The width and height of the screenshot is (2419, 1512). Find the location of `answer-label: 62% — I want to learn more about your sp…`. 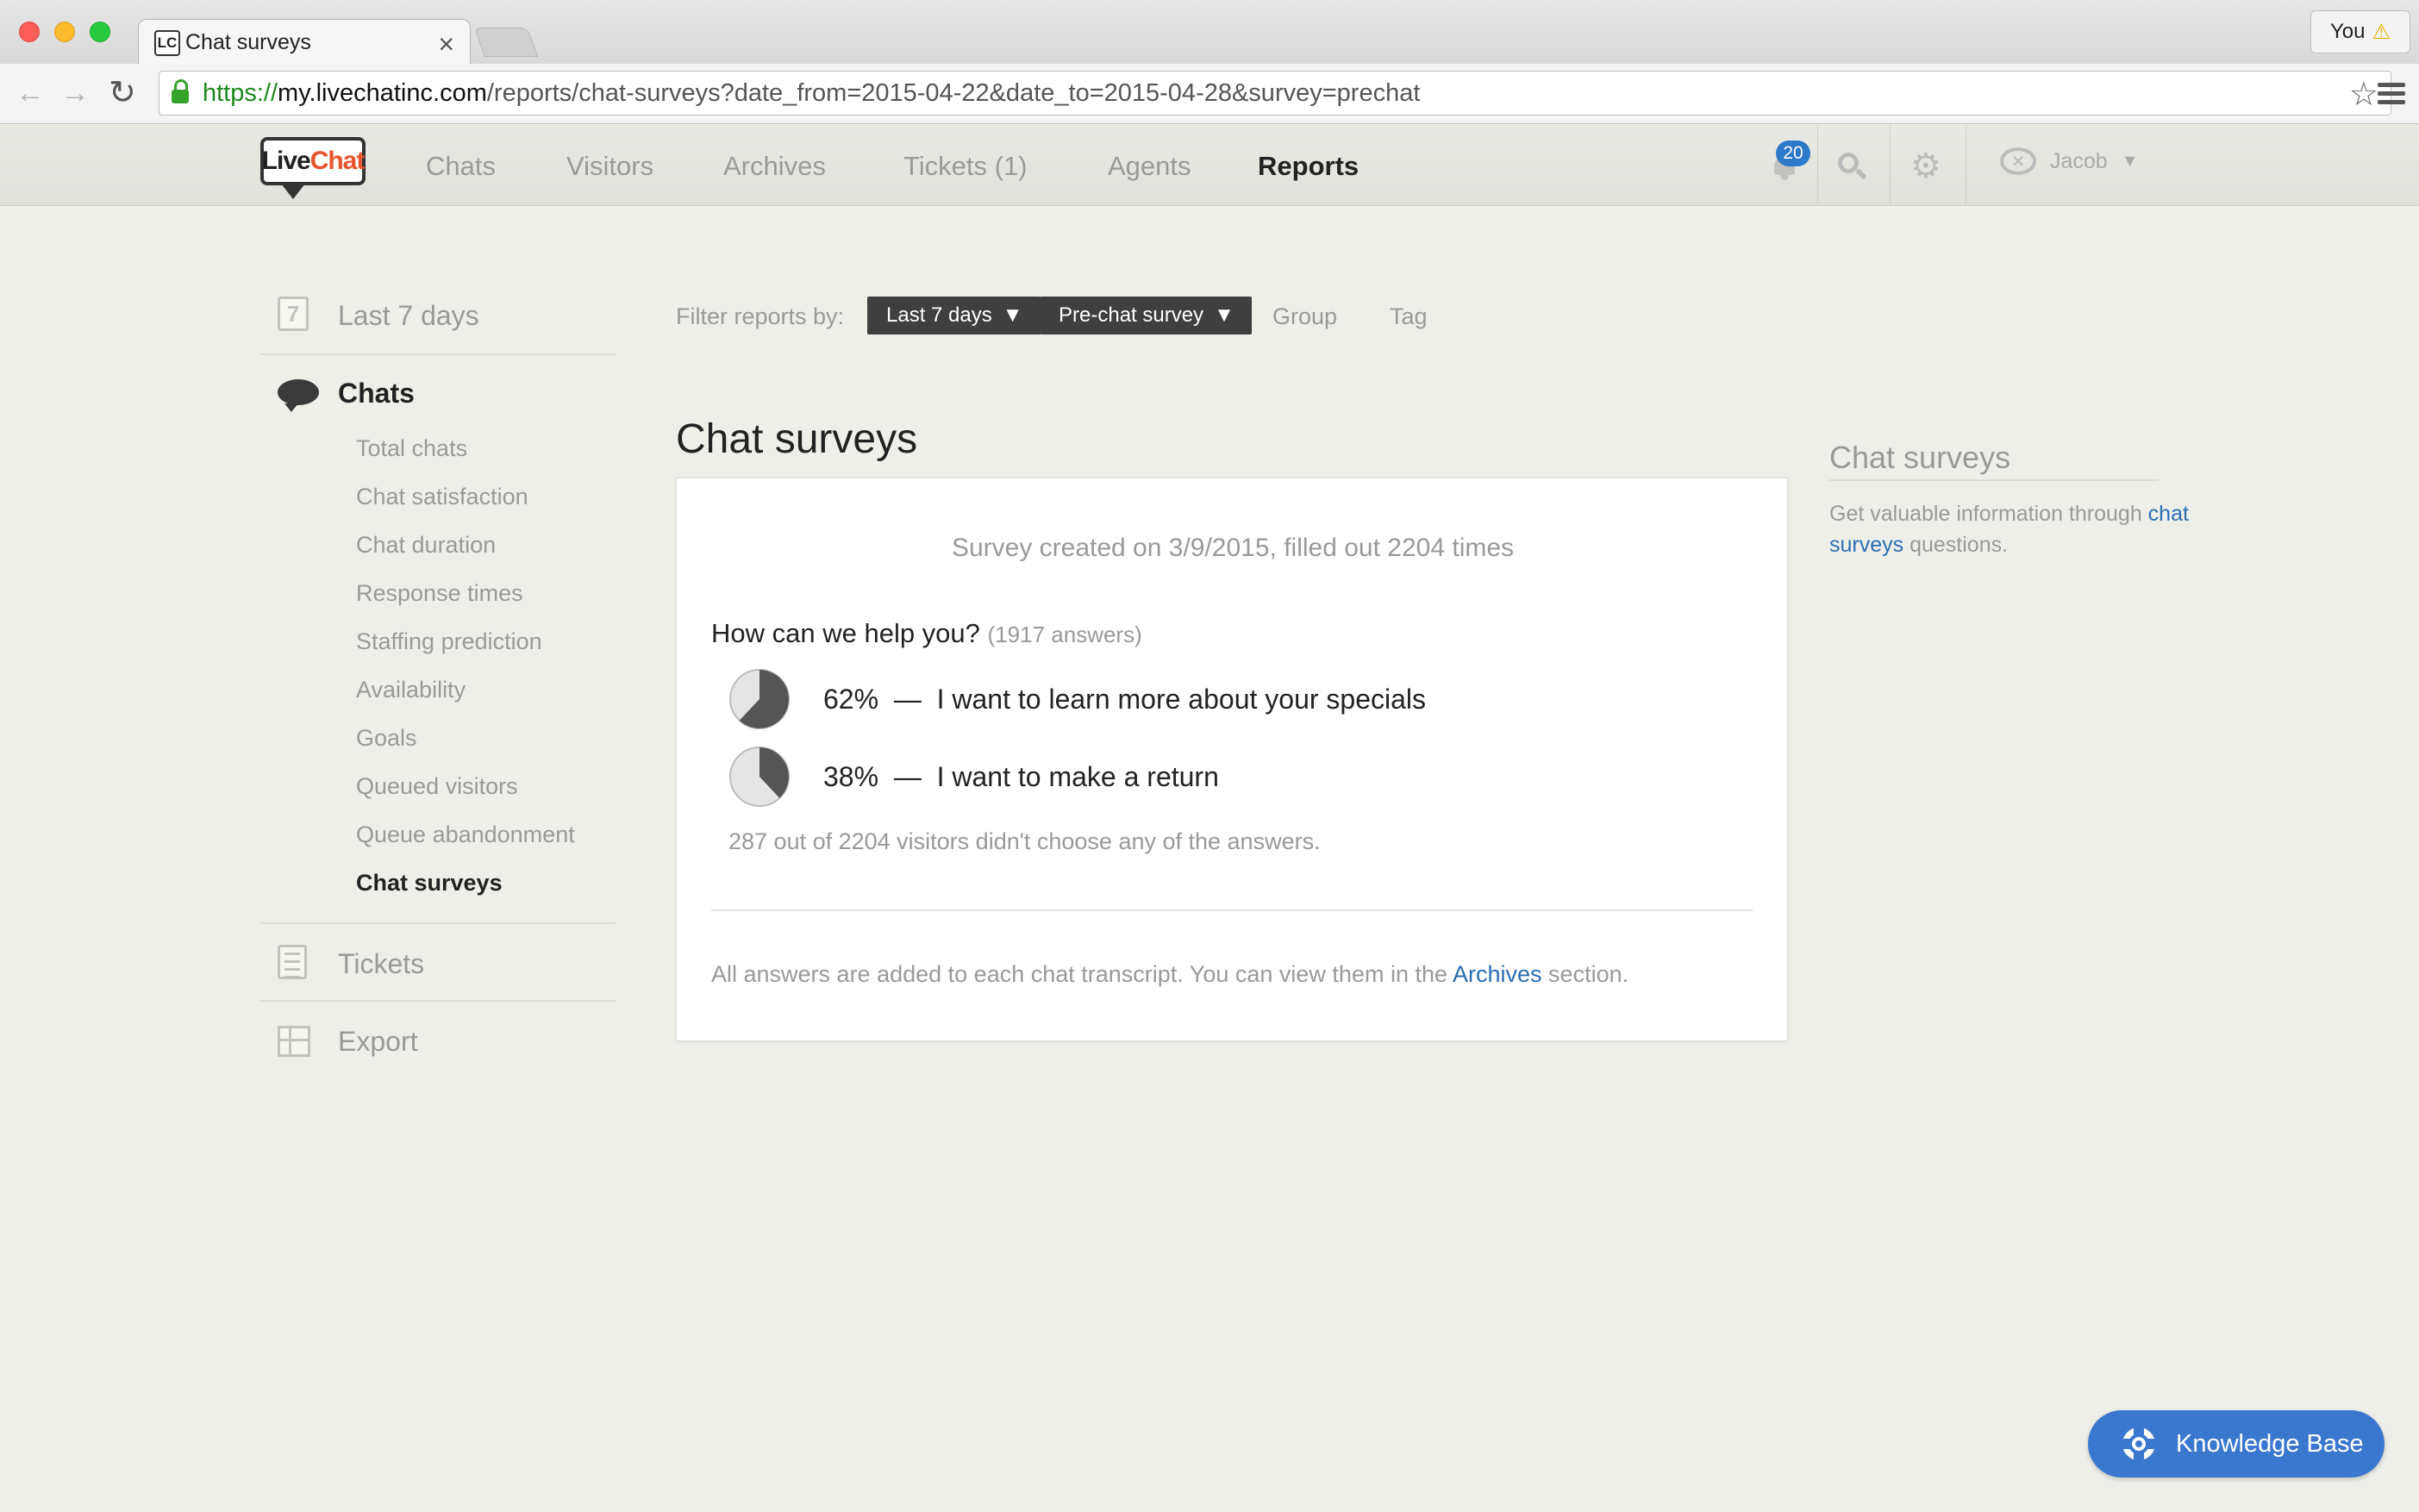

answer-label: 62% — I want to learn more about your sp… is located at coordinates (1125, 699).